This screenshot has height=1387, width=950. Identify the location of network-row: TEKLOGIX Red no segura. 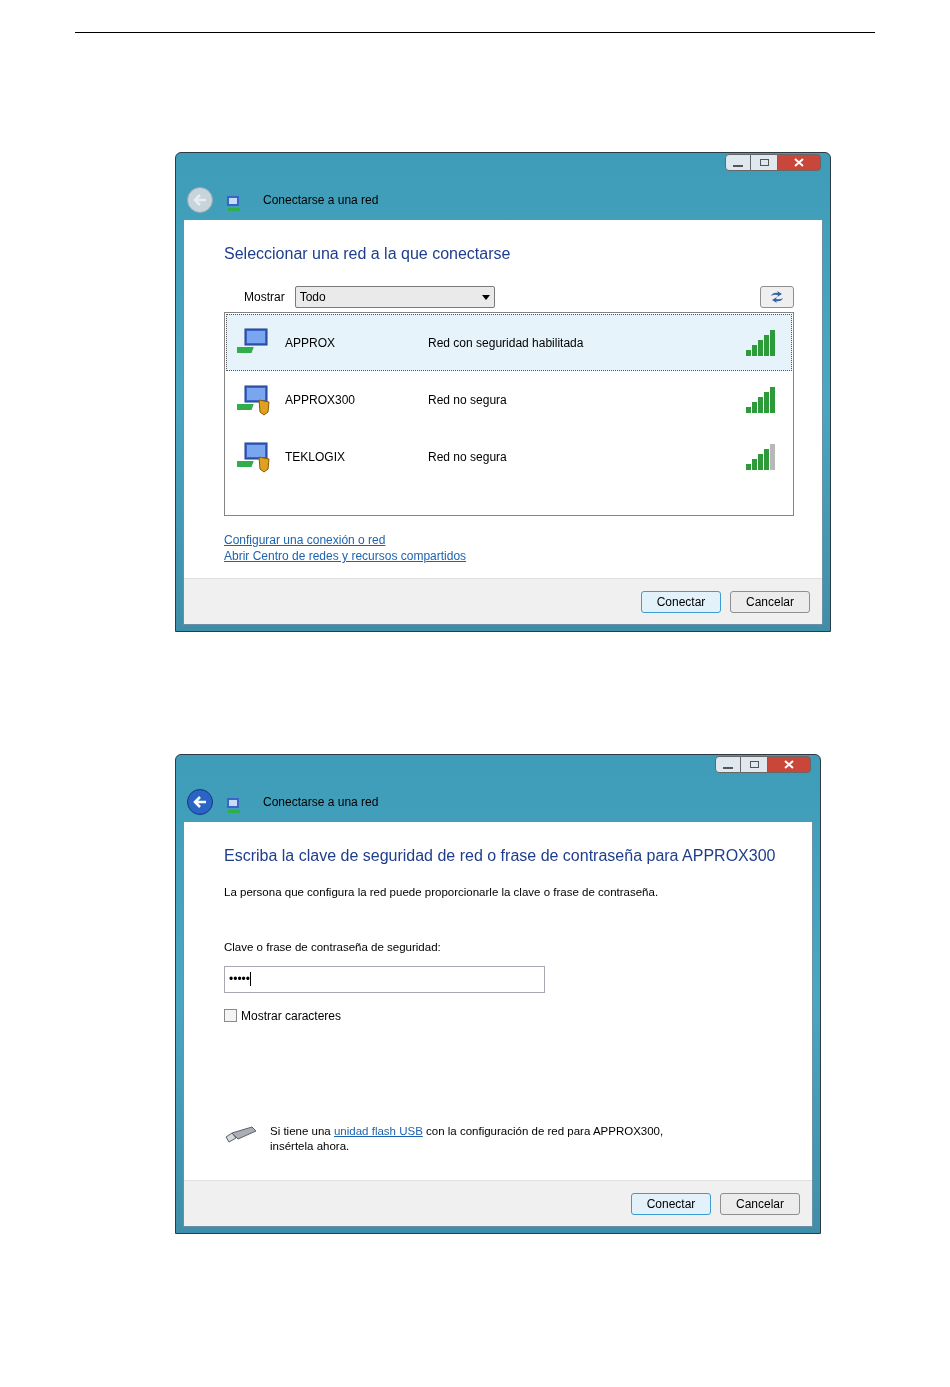
(509, 456).